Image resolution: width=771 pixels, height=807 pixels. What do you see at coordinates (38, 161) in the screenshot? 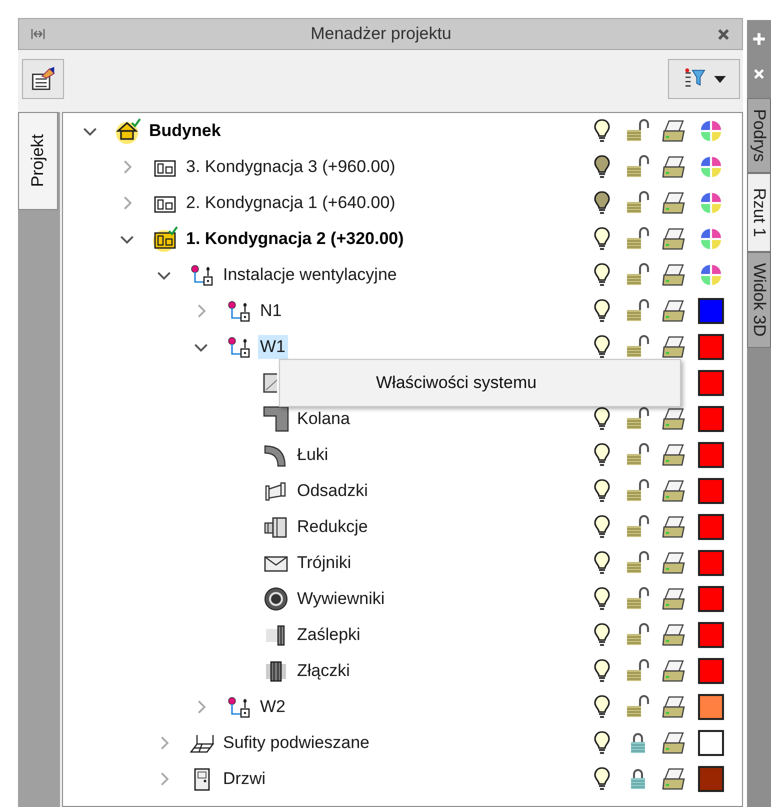
I see `side-tab: Projekt` at bounding box center [38, 161].